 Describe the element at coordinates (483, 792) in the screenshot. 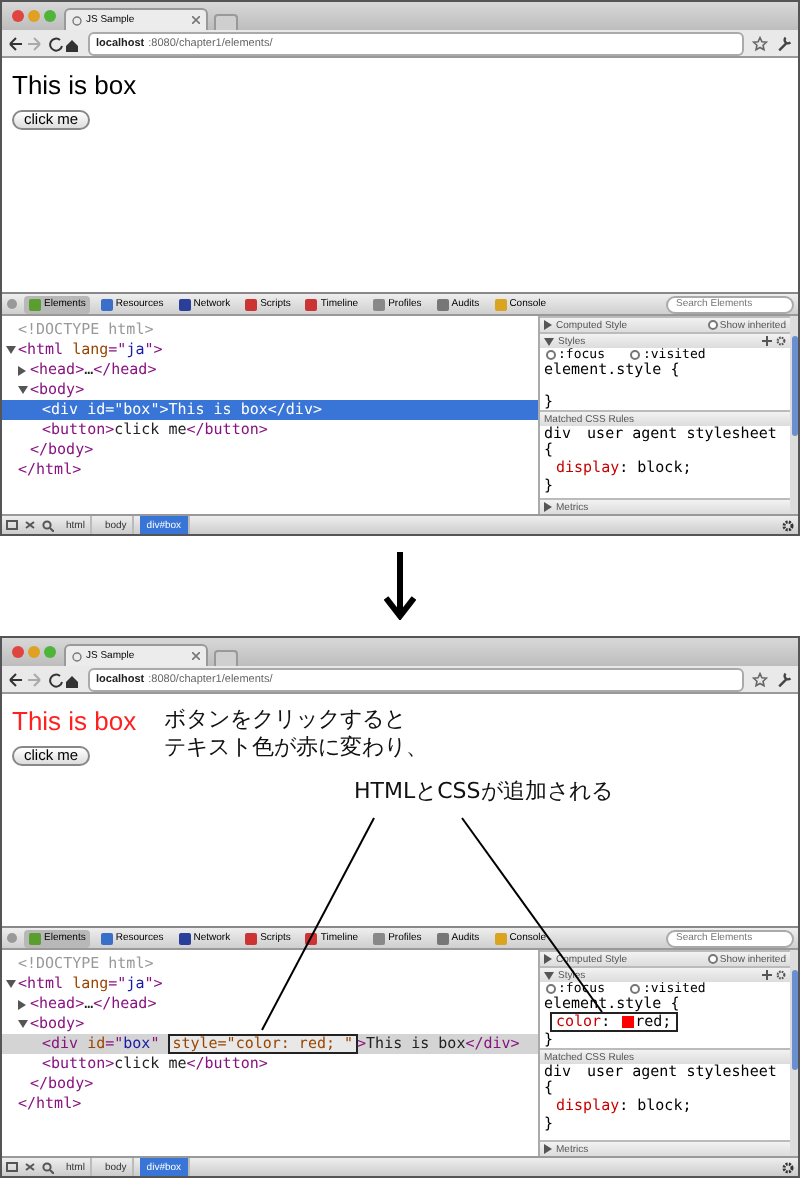

I see `annotation-text: HTMLとCSSが追加される` at that location.